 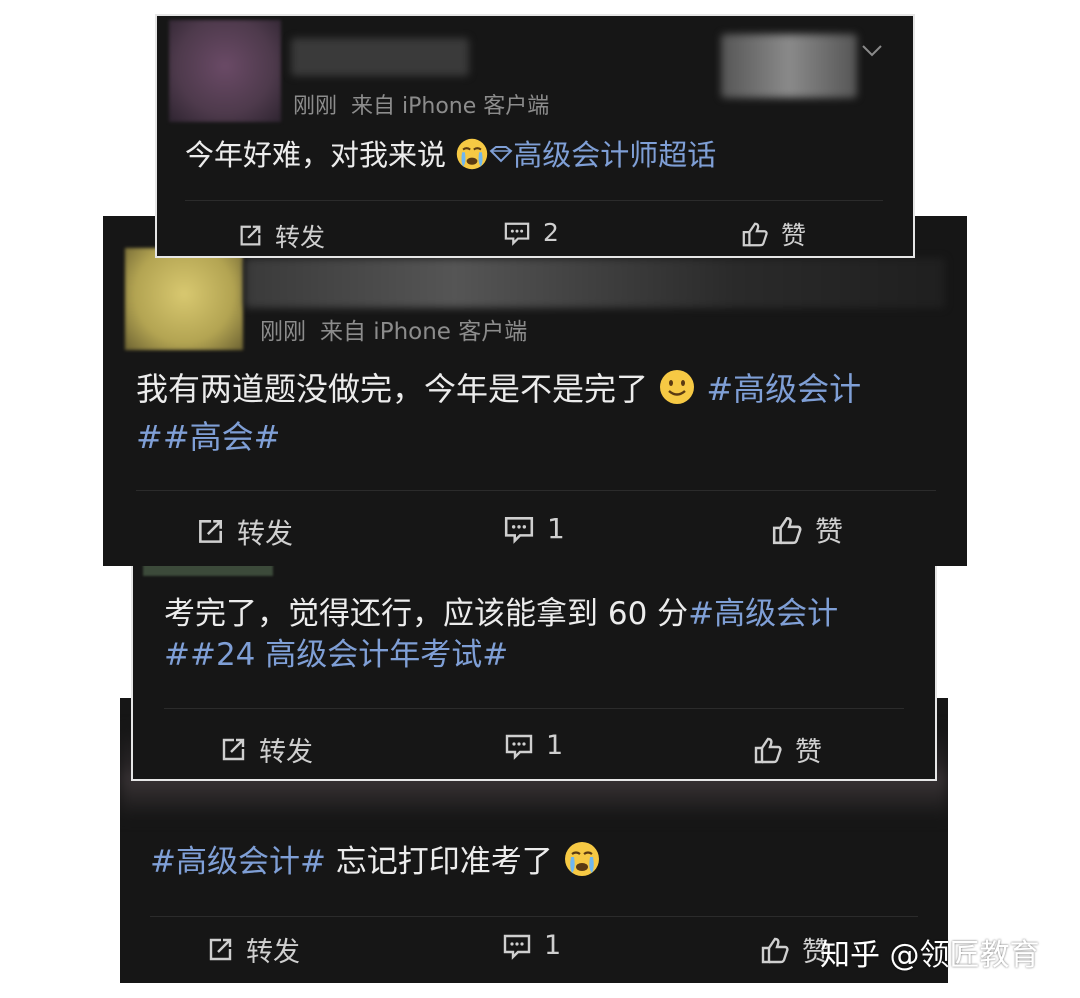 I want to click on topic-link: ##高会#, so click(x=208, y=437).